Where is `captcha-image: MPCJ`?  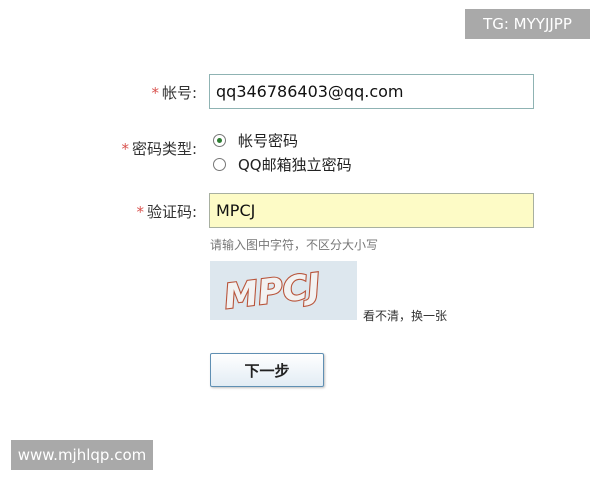 captcha-image: MPCJ is located at coordinates (283, 290).